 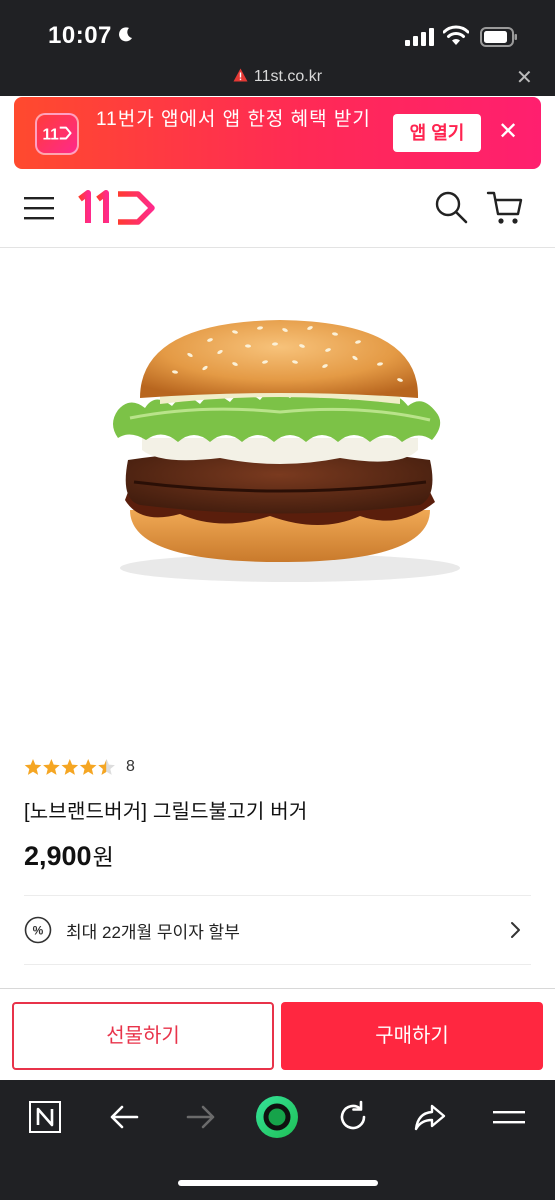 What do you see at coordinates (153, 932) in the screenshot?
I see `installment-text: 최대 22개월 무이자 할부` at bounding box center [153, 932].